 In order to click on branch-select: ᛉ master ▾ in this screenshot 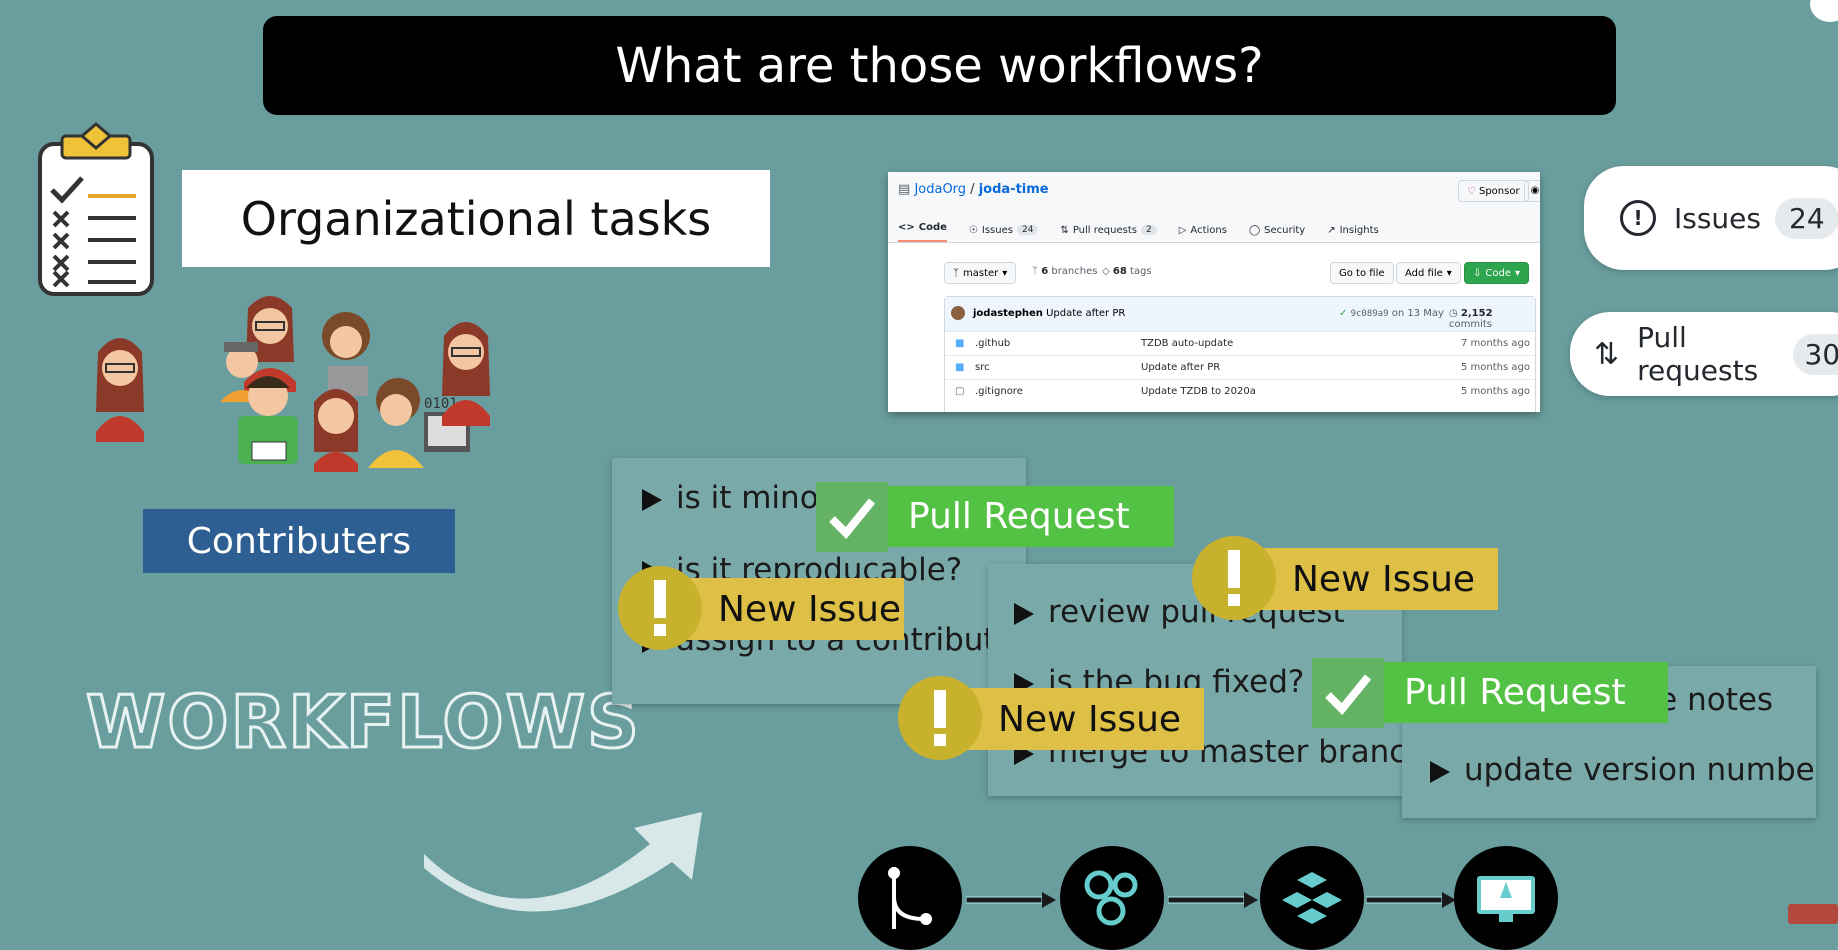, I will do `click(980, 273)`.